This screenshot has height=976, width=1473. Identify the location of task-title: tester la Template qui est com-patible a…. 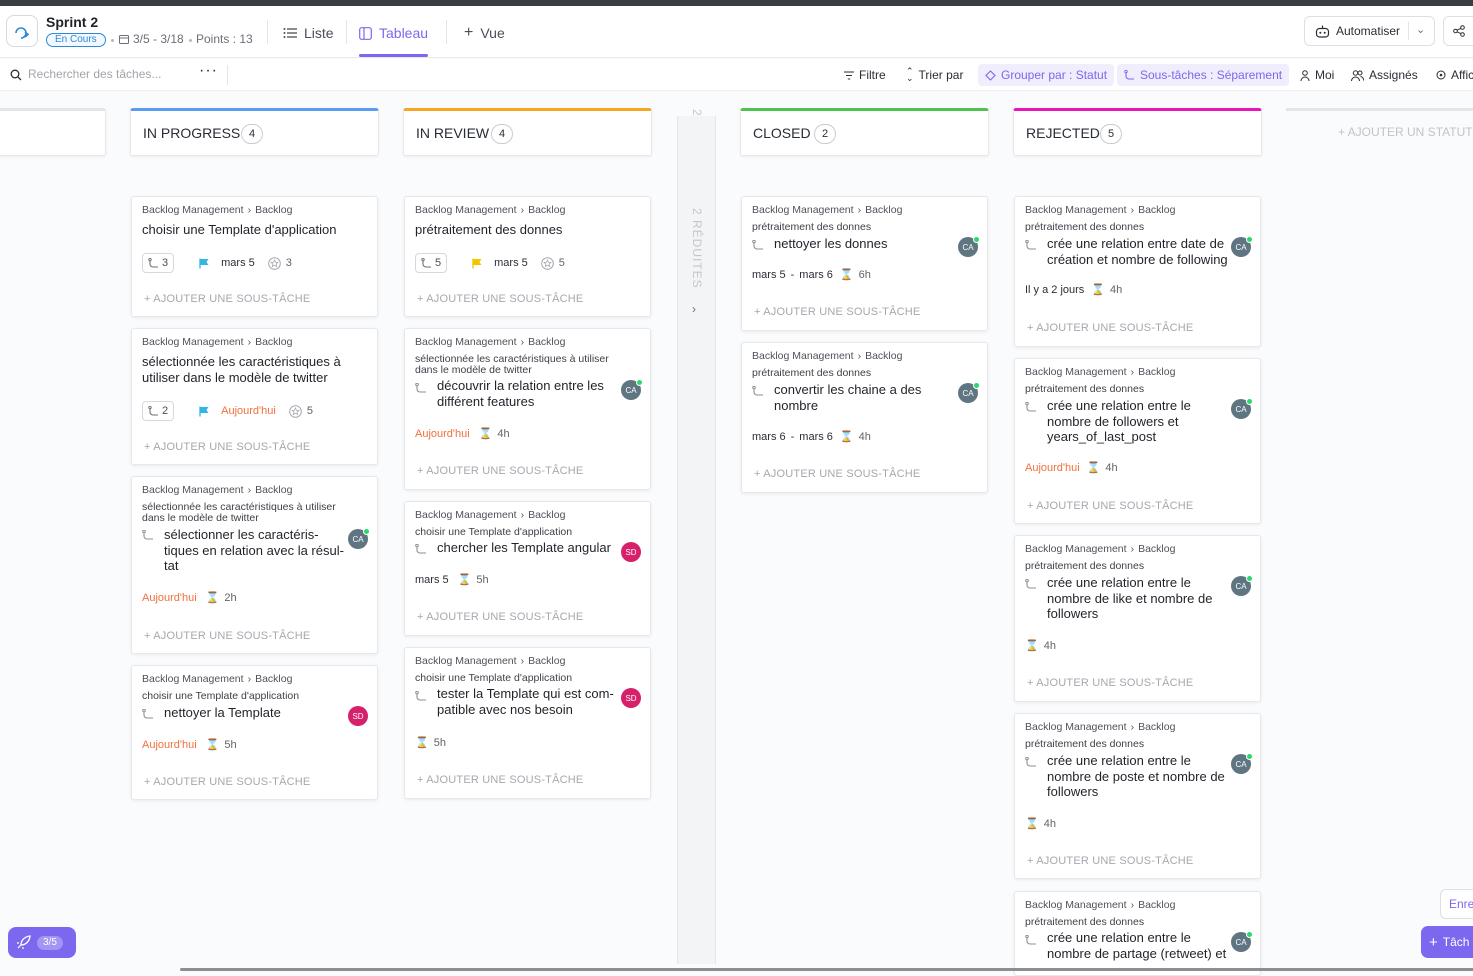
(528, 701).